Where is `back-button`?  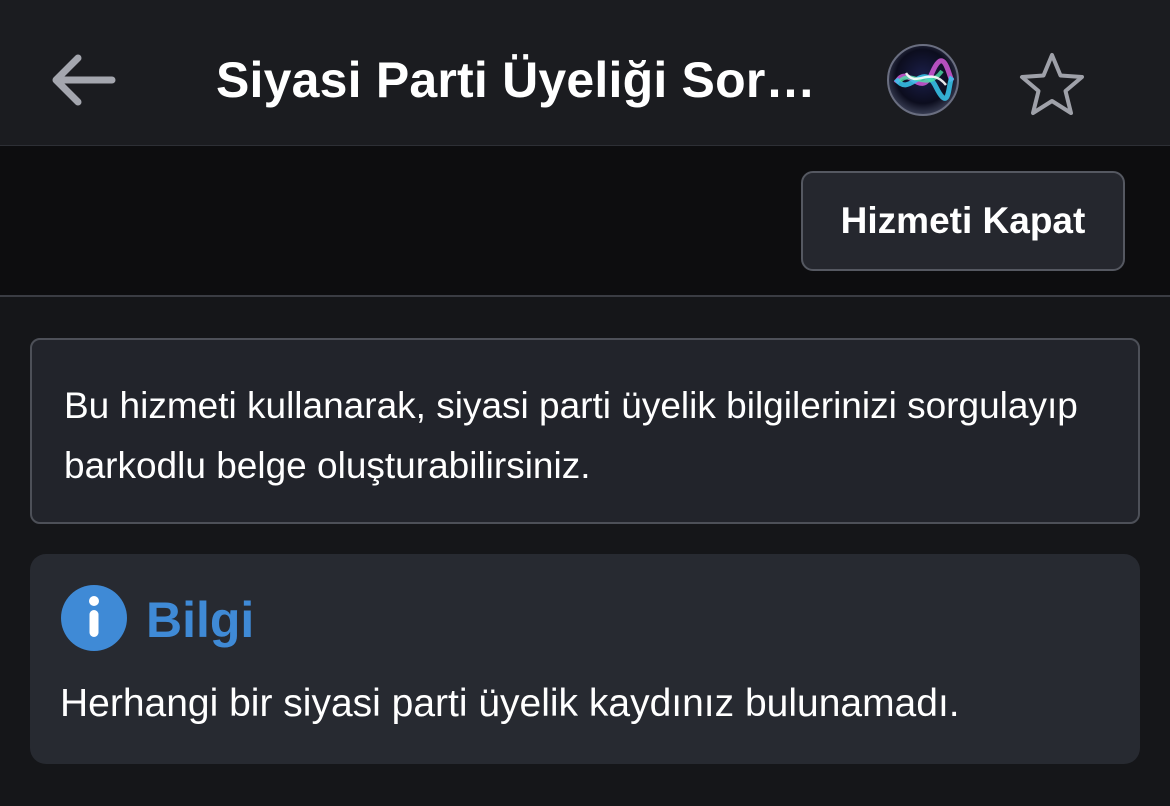 back-button is located at coordinates (81, 80).